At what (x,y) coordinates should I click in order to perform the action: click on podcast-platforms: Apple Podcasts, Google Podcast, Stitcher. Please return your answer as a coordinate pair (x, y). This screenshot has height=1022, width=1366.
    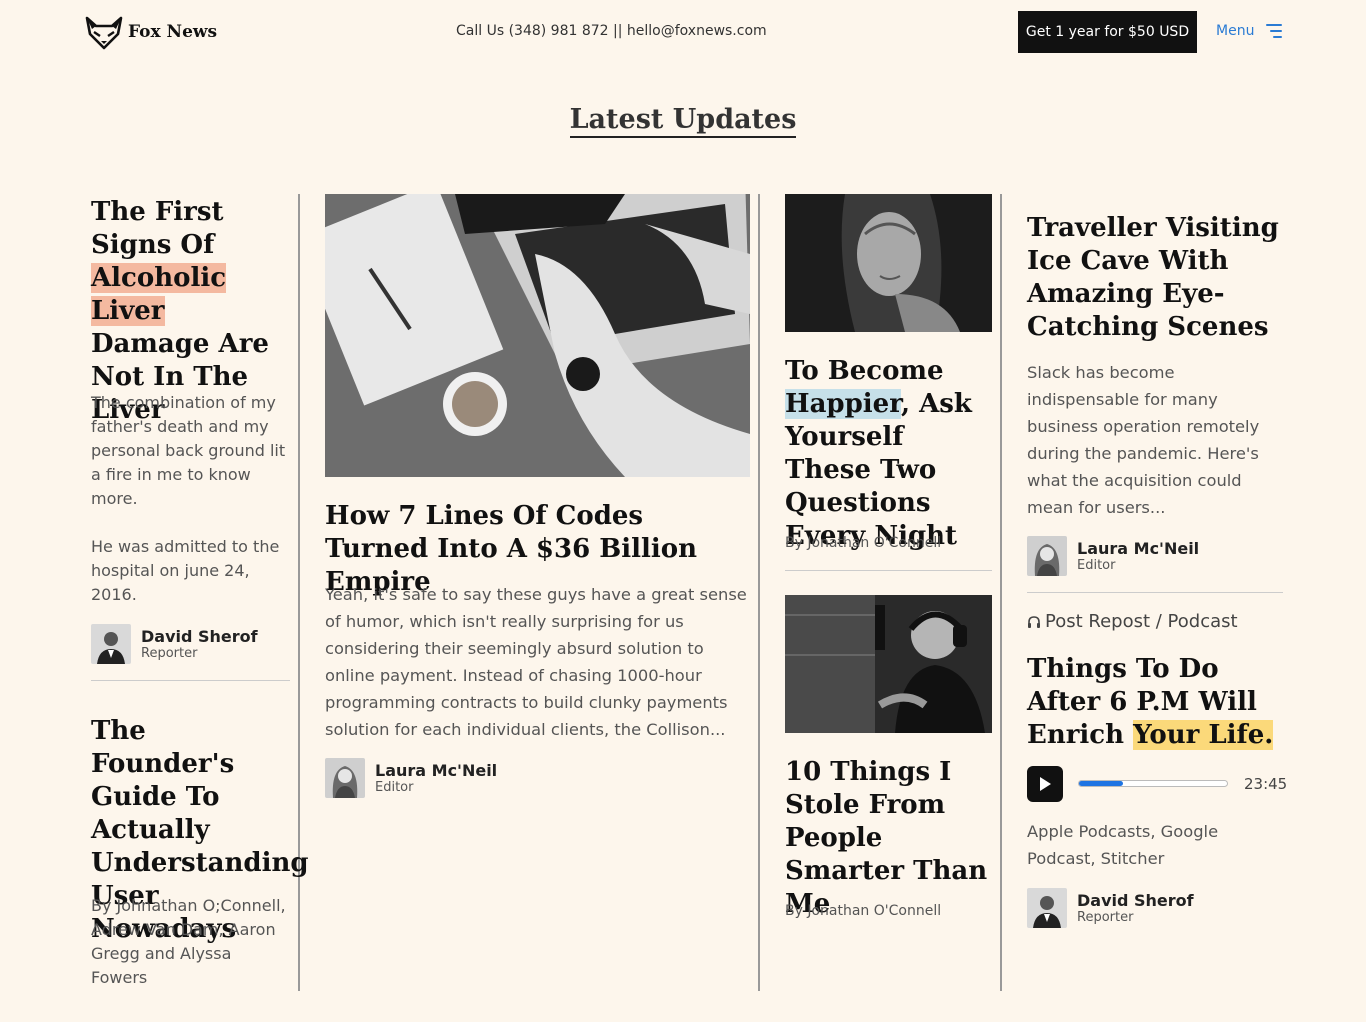
    Looking at the image, I should click on (1123, 845).